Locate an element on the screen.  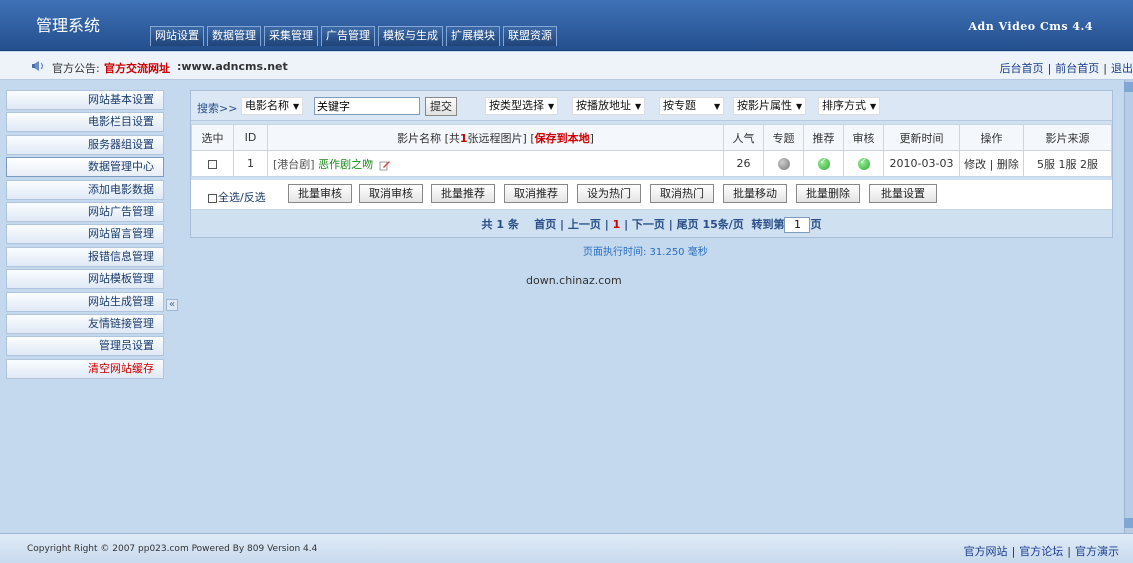
col-source: 影片来源 is located at coordinates (1067, 137).